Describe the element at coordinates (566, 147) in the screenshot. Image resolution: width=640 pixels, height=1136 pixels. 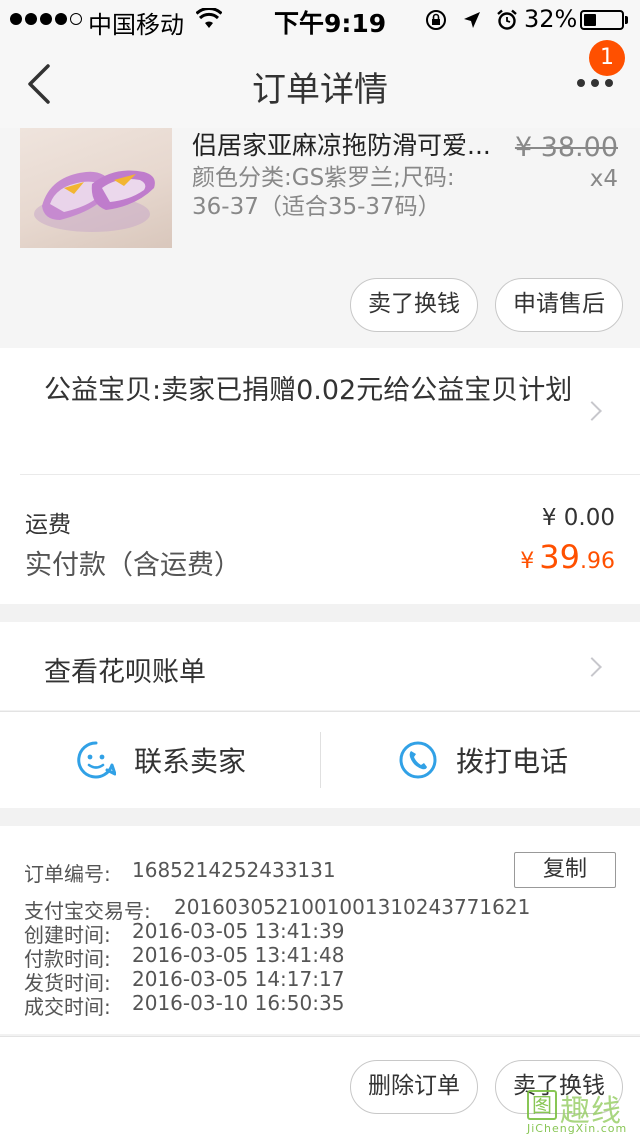
I see `product-price: ¥ 38.00` at that location.